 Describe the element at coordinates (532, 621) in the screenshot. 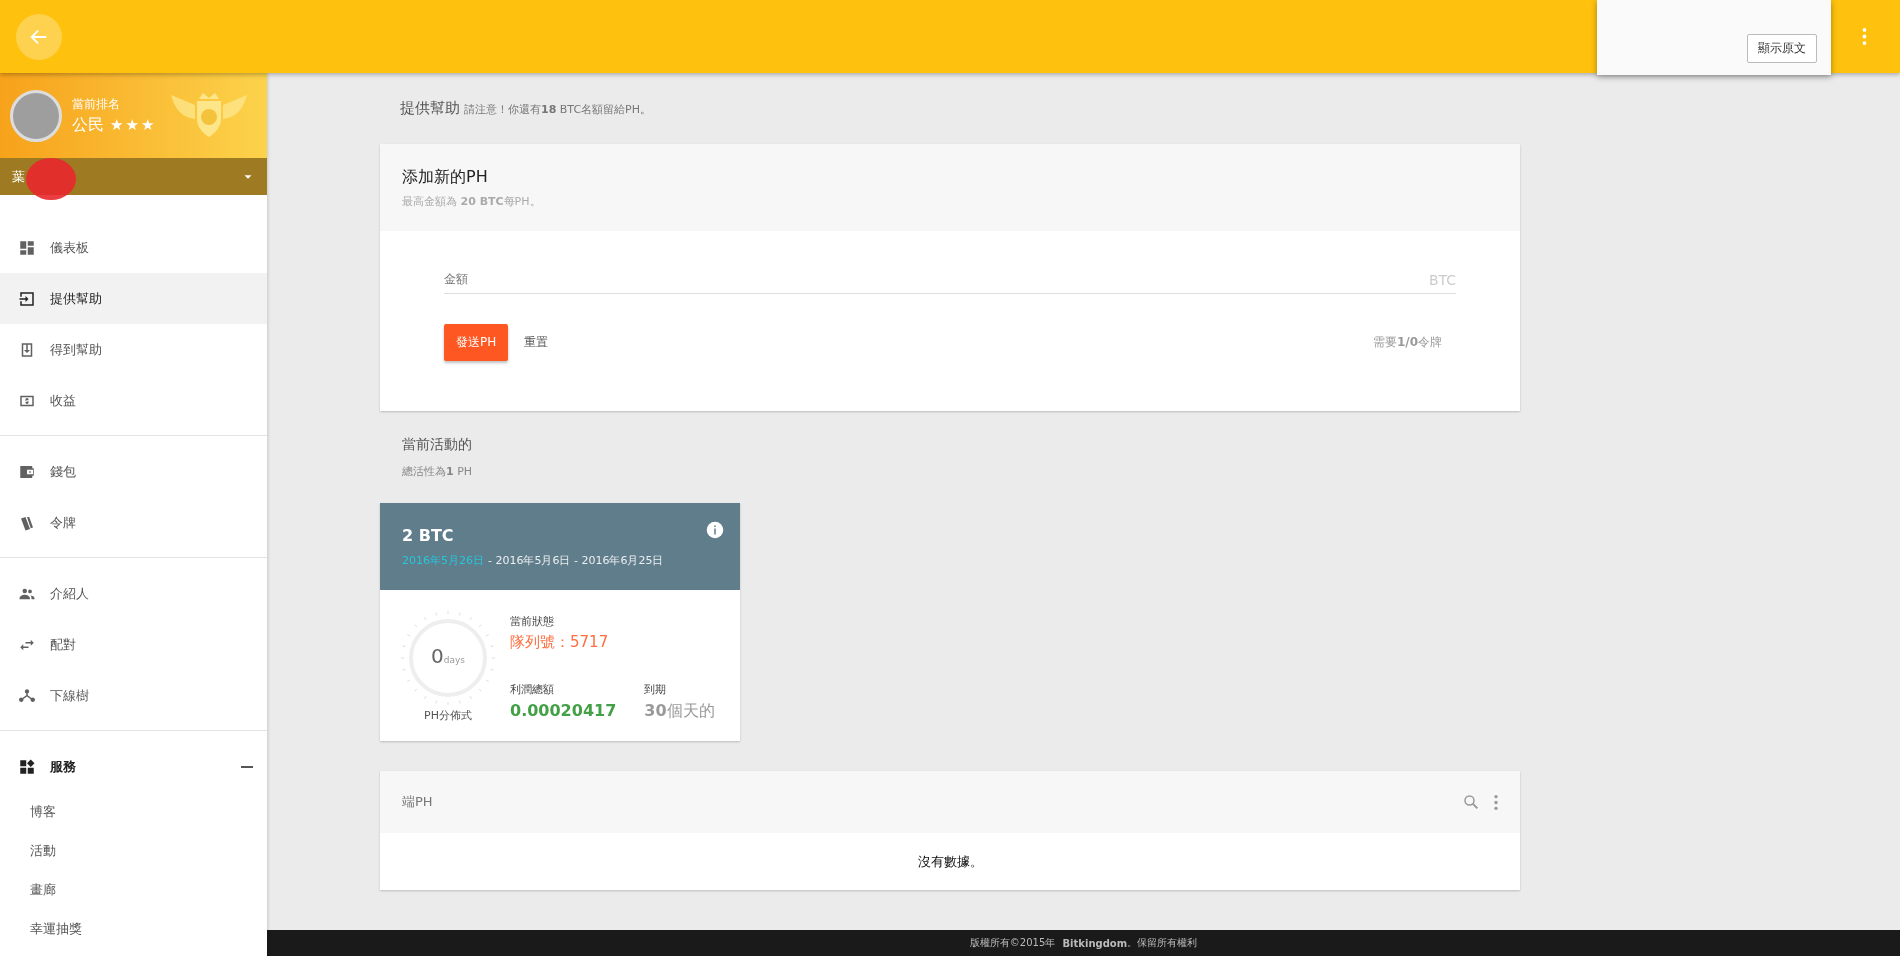

I see `status-label: 當前狀態` at that location.